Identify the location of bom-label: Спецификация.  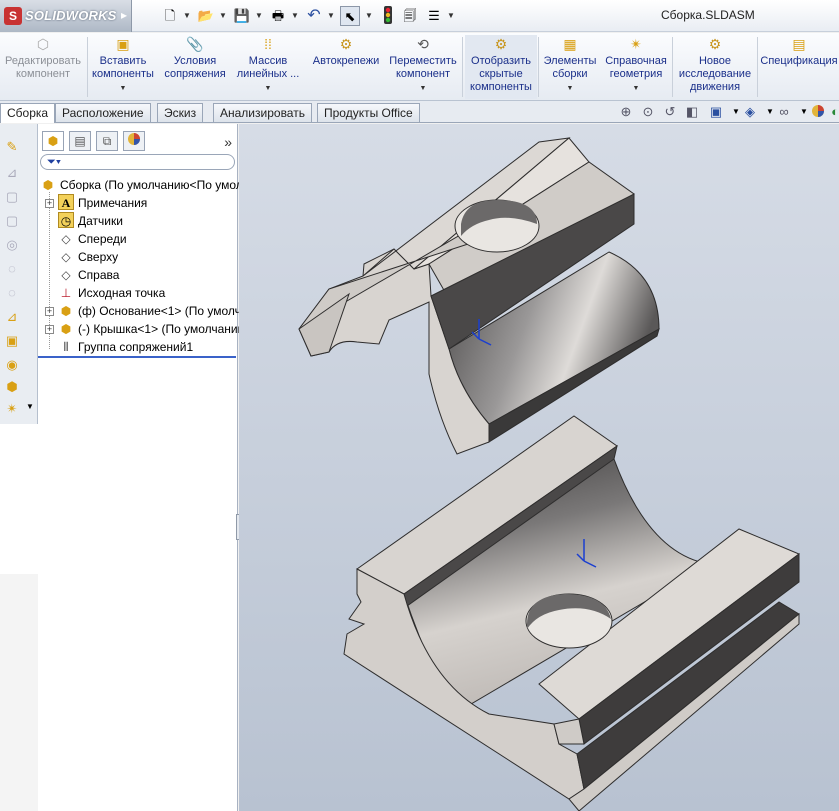
(799, 61).